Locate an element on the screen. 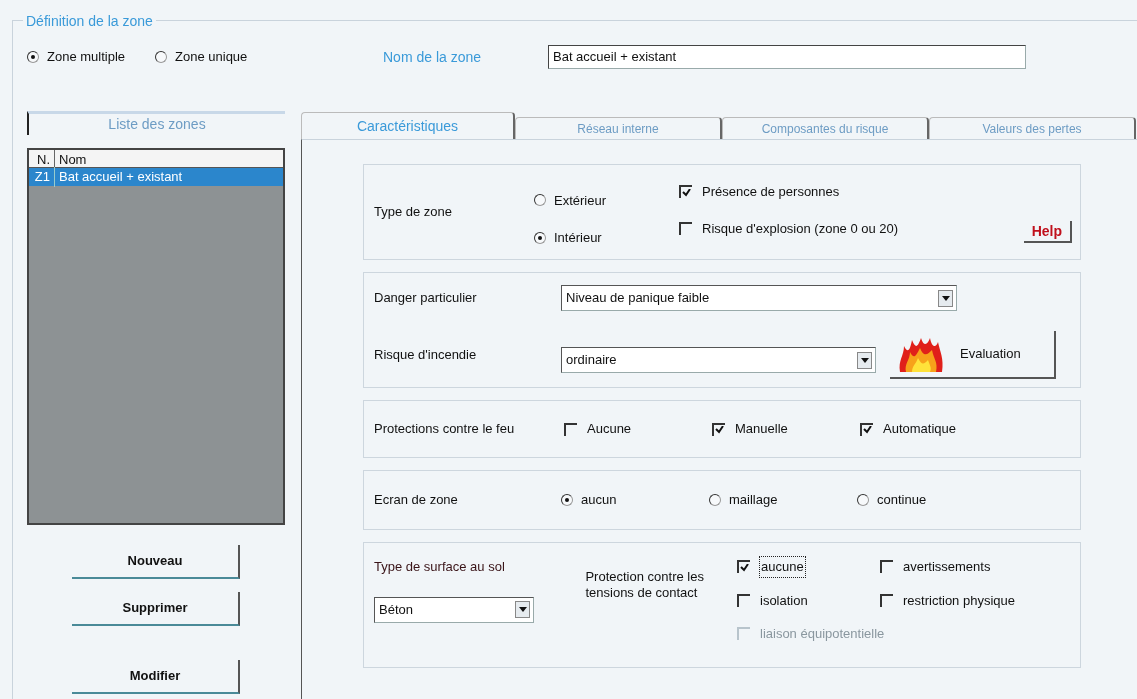  option-label: liaison équipotentielle is located at coordinates (822, 634).